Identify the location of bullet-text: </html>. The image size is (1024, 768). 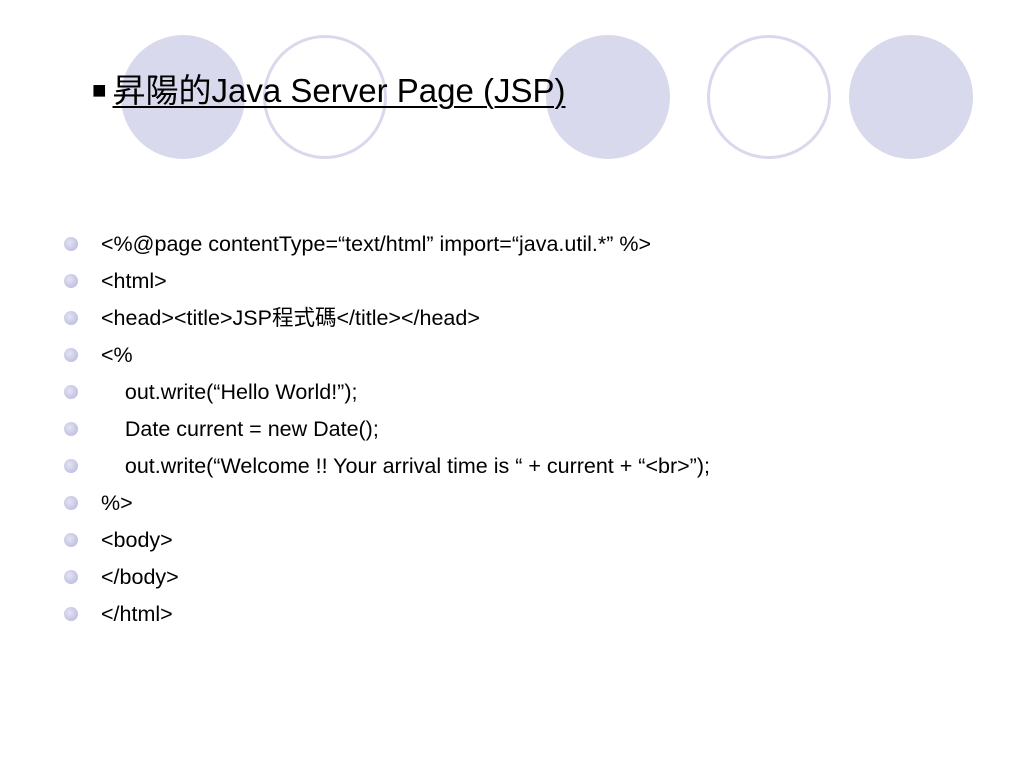
(137, 614).